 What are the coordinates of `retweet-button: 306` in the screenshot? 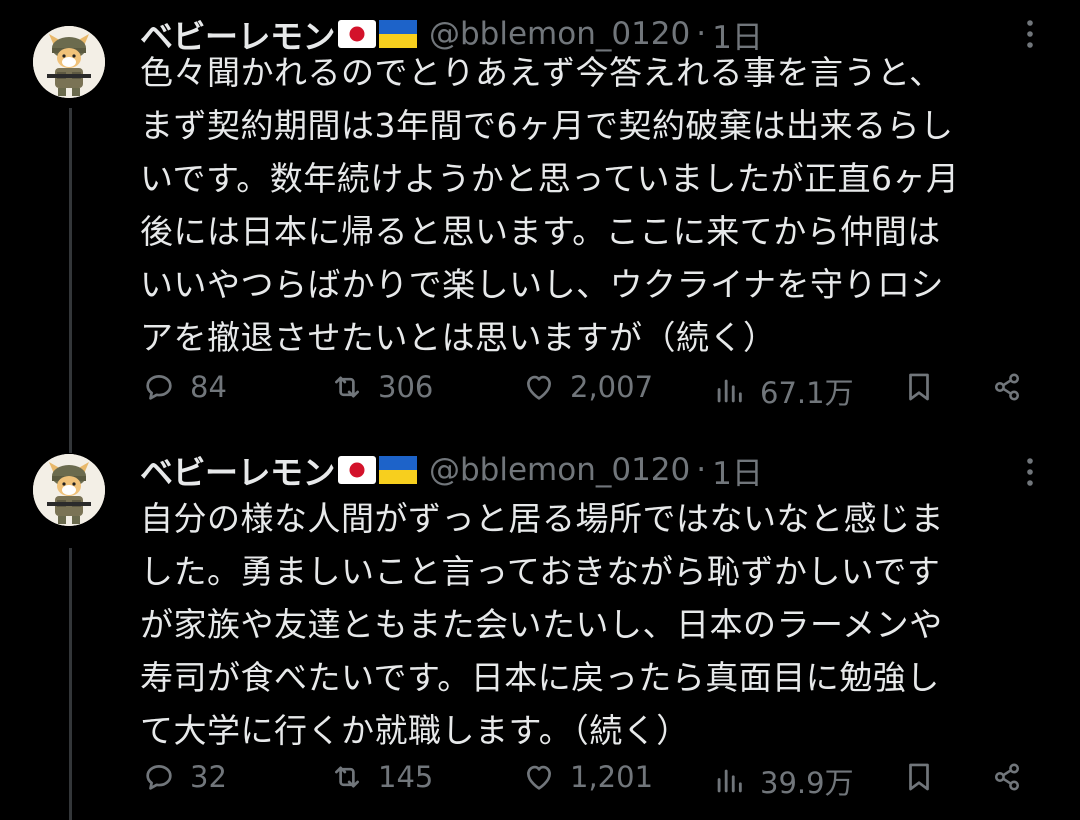 It's located at (381, 387).